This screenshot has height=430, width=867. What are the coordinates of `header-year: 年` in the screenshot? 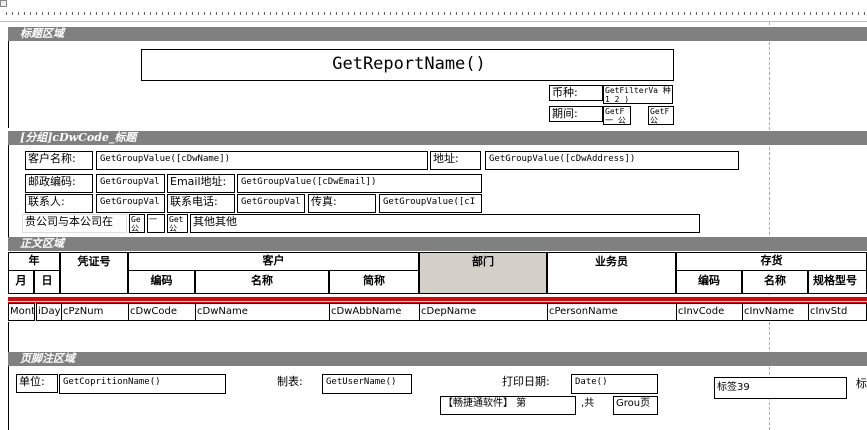 It's located at (34, 262).